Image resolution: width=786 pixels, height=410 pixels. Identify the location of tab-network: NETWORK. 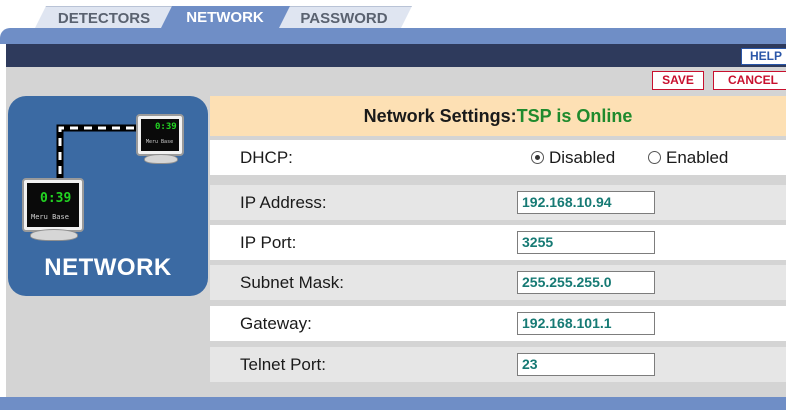
(225, 18).